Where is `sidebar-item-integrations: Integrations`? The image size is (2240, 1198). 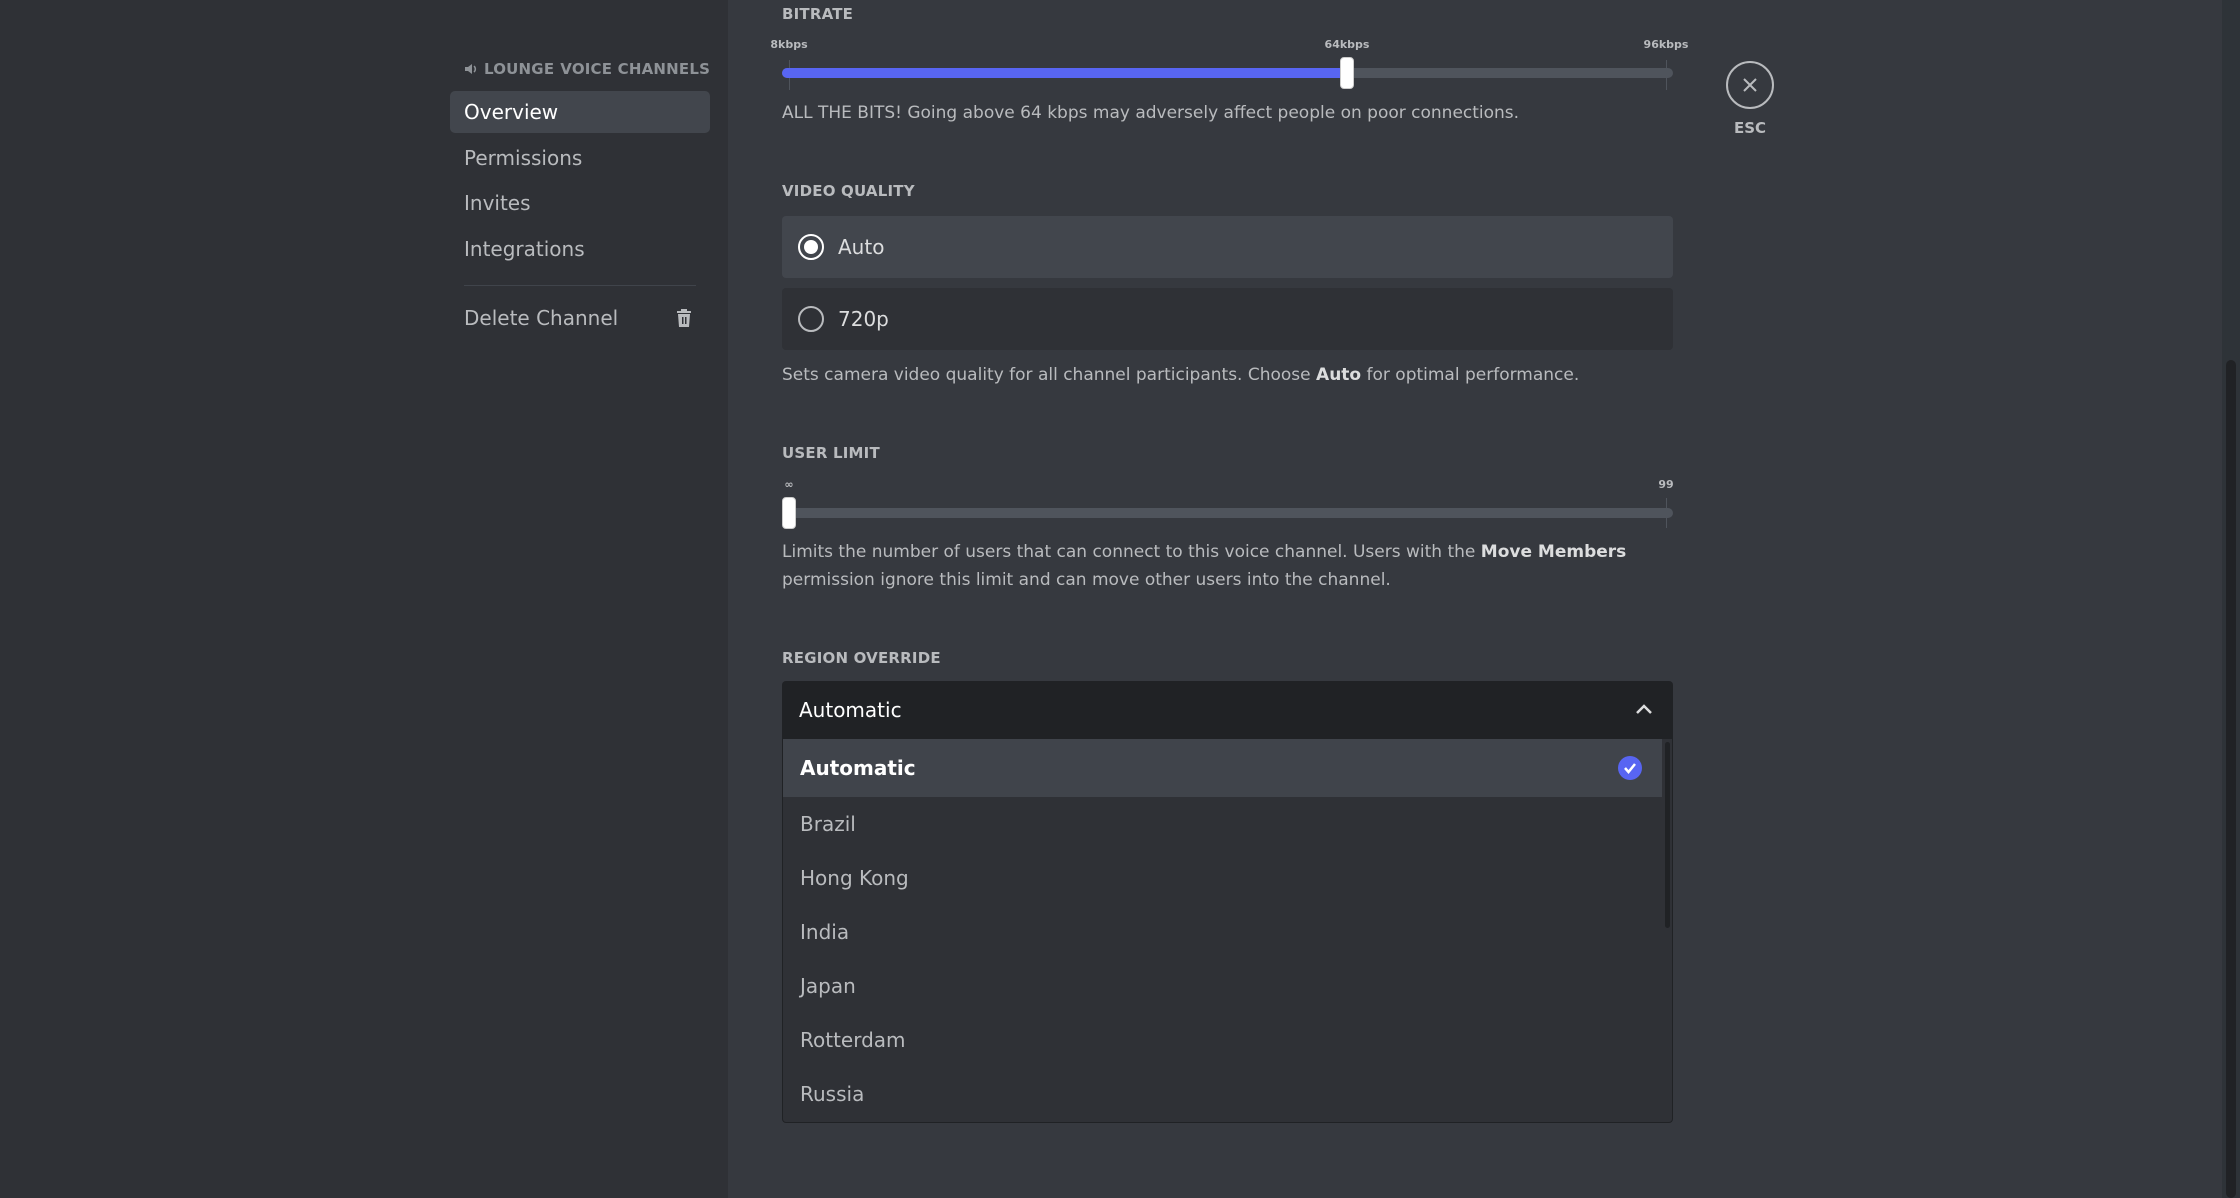
sidebar-item-integrations: Integrations is located at coordinates (580, 249).